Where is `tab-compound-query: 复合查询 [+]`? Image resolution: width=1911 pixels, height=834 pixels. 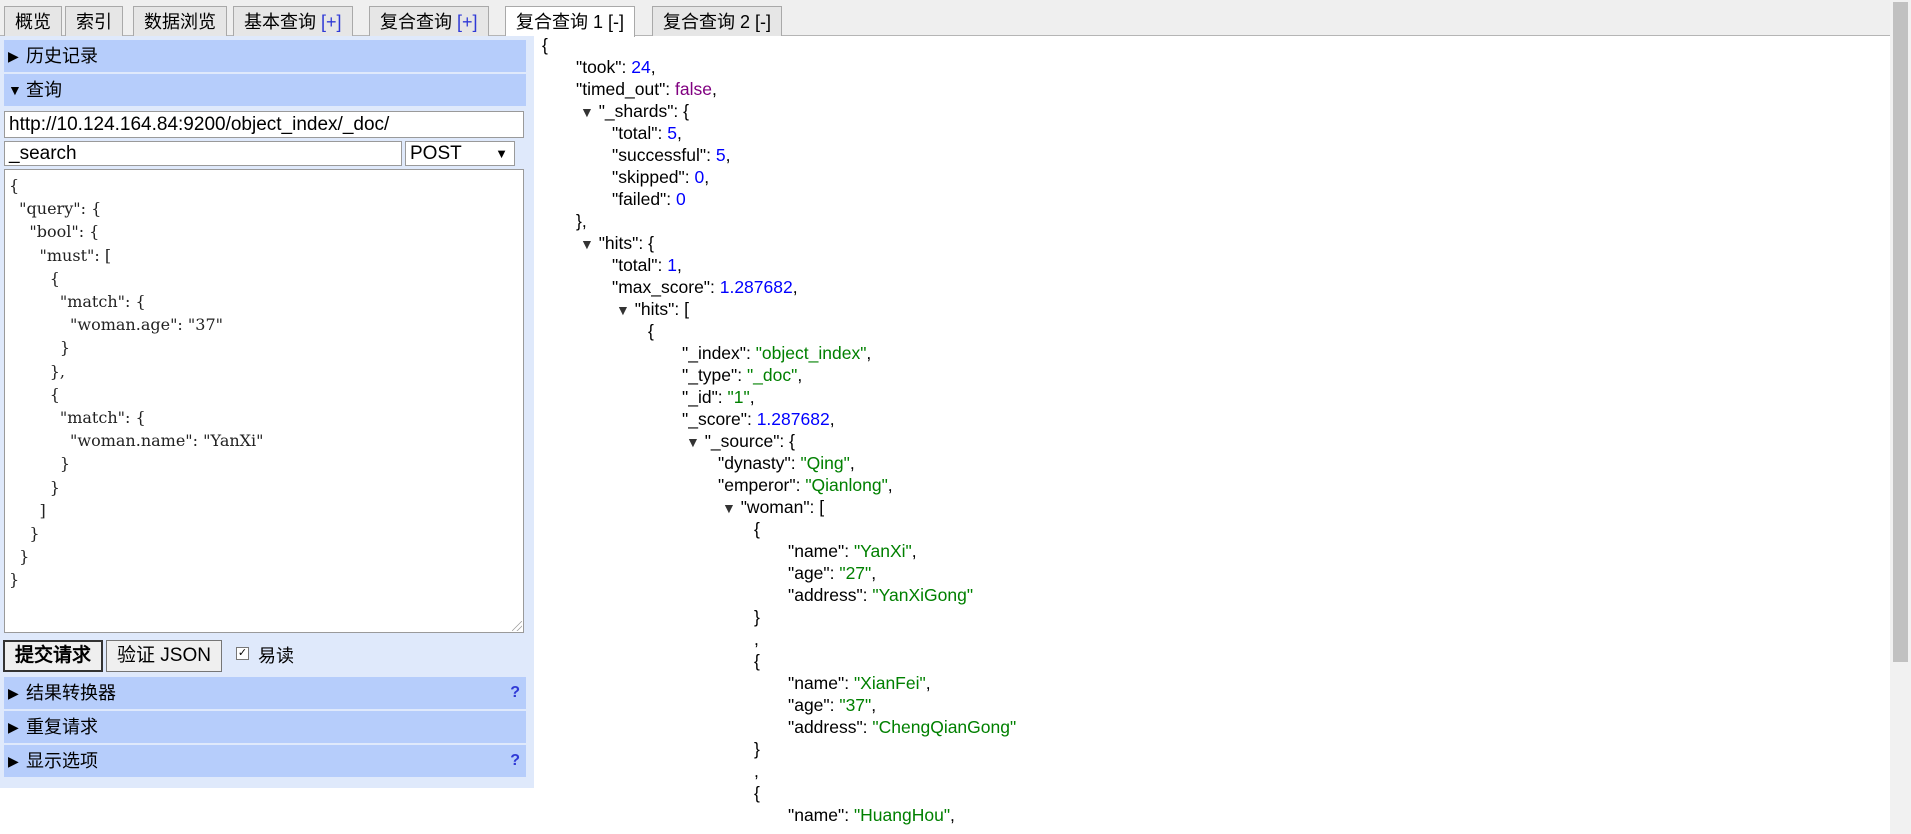 tab-compound-query: 复合查询 [+] is located at coordinates (429, 21).